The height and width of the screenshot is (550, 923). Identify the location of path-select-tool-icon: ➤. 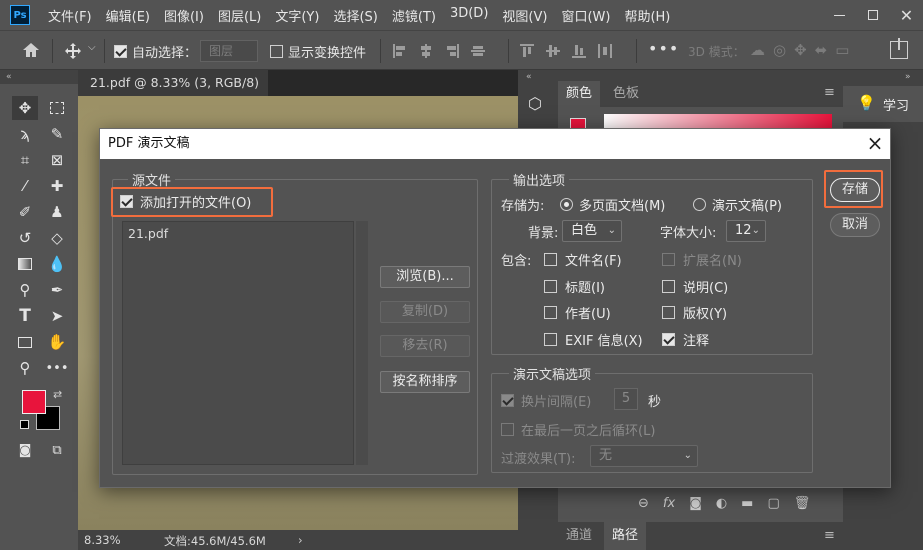
(57, 316).